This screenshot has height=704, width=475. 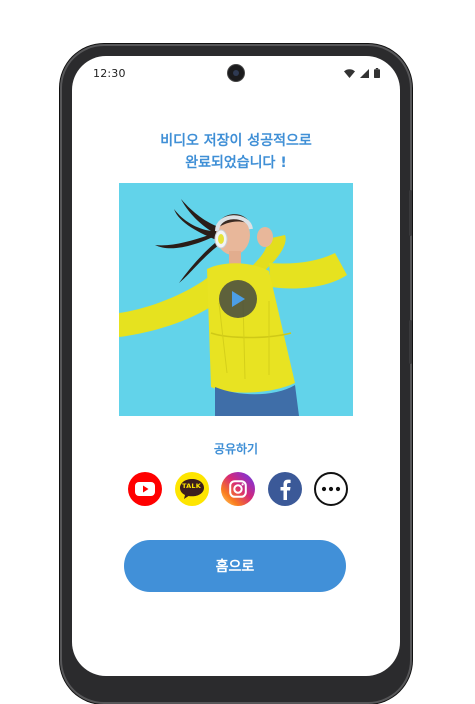 I want to click on front-camera, so click(x=236, y=73).